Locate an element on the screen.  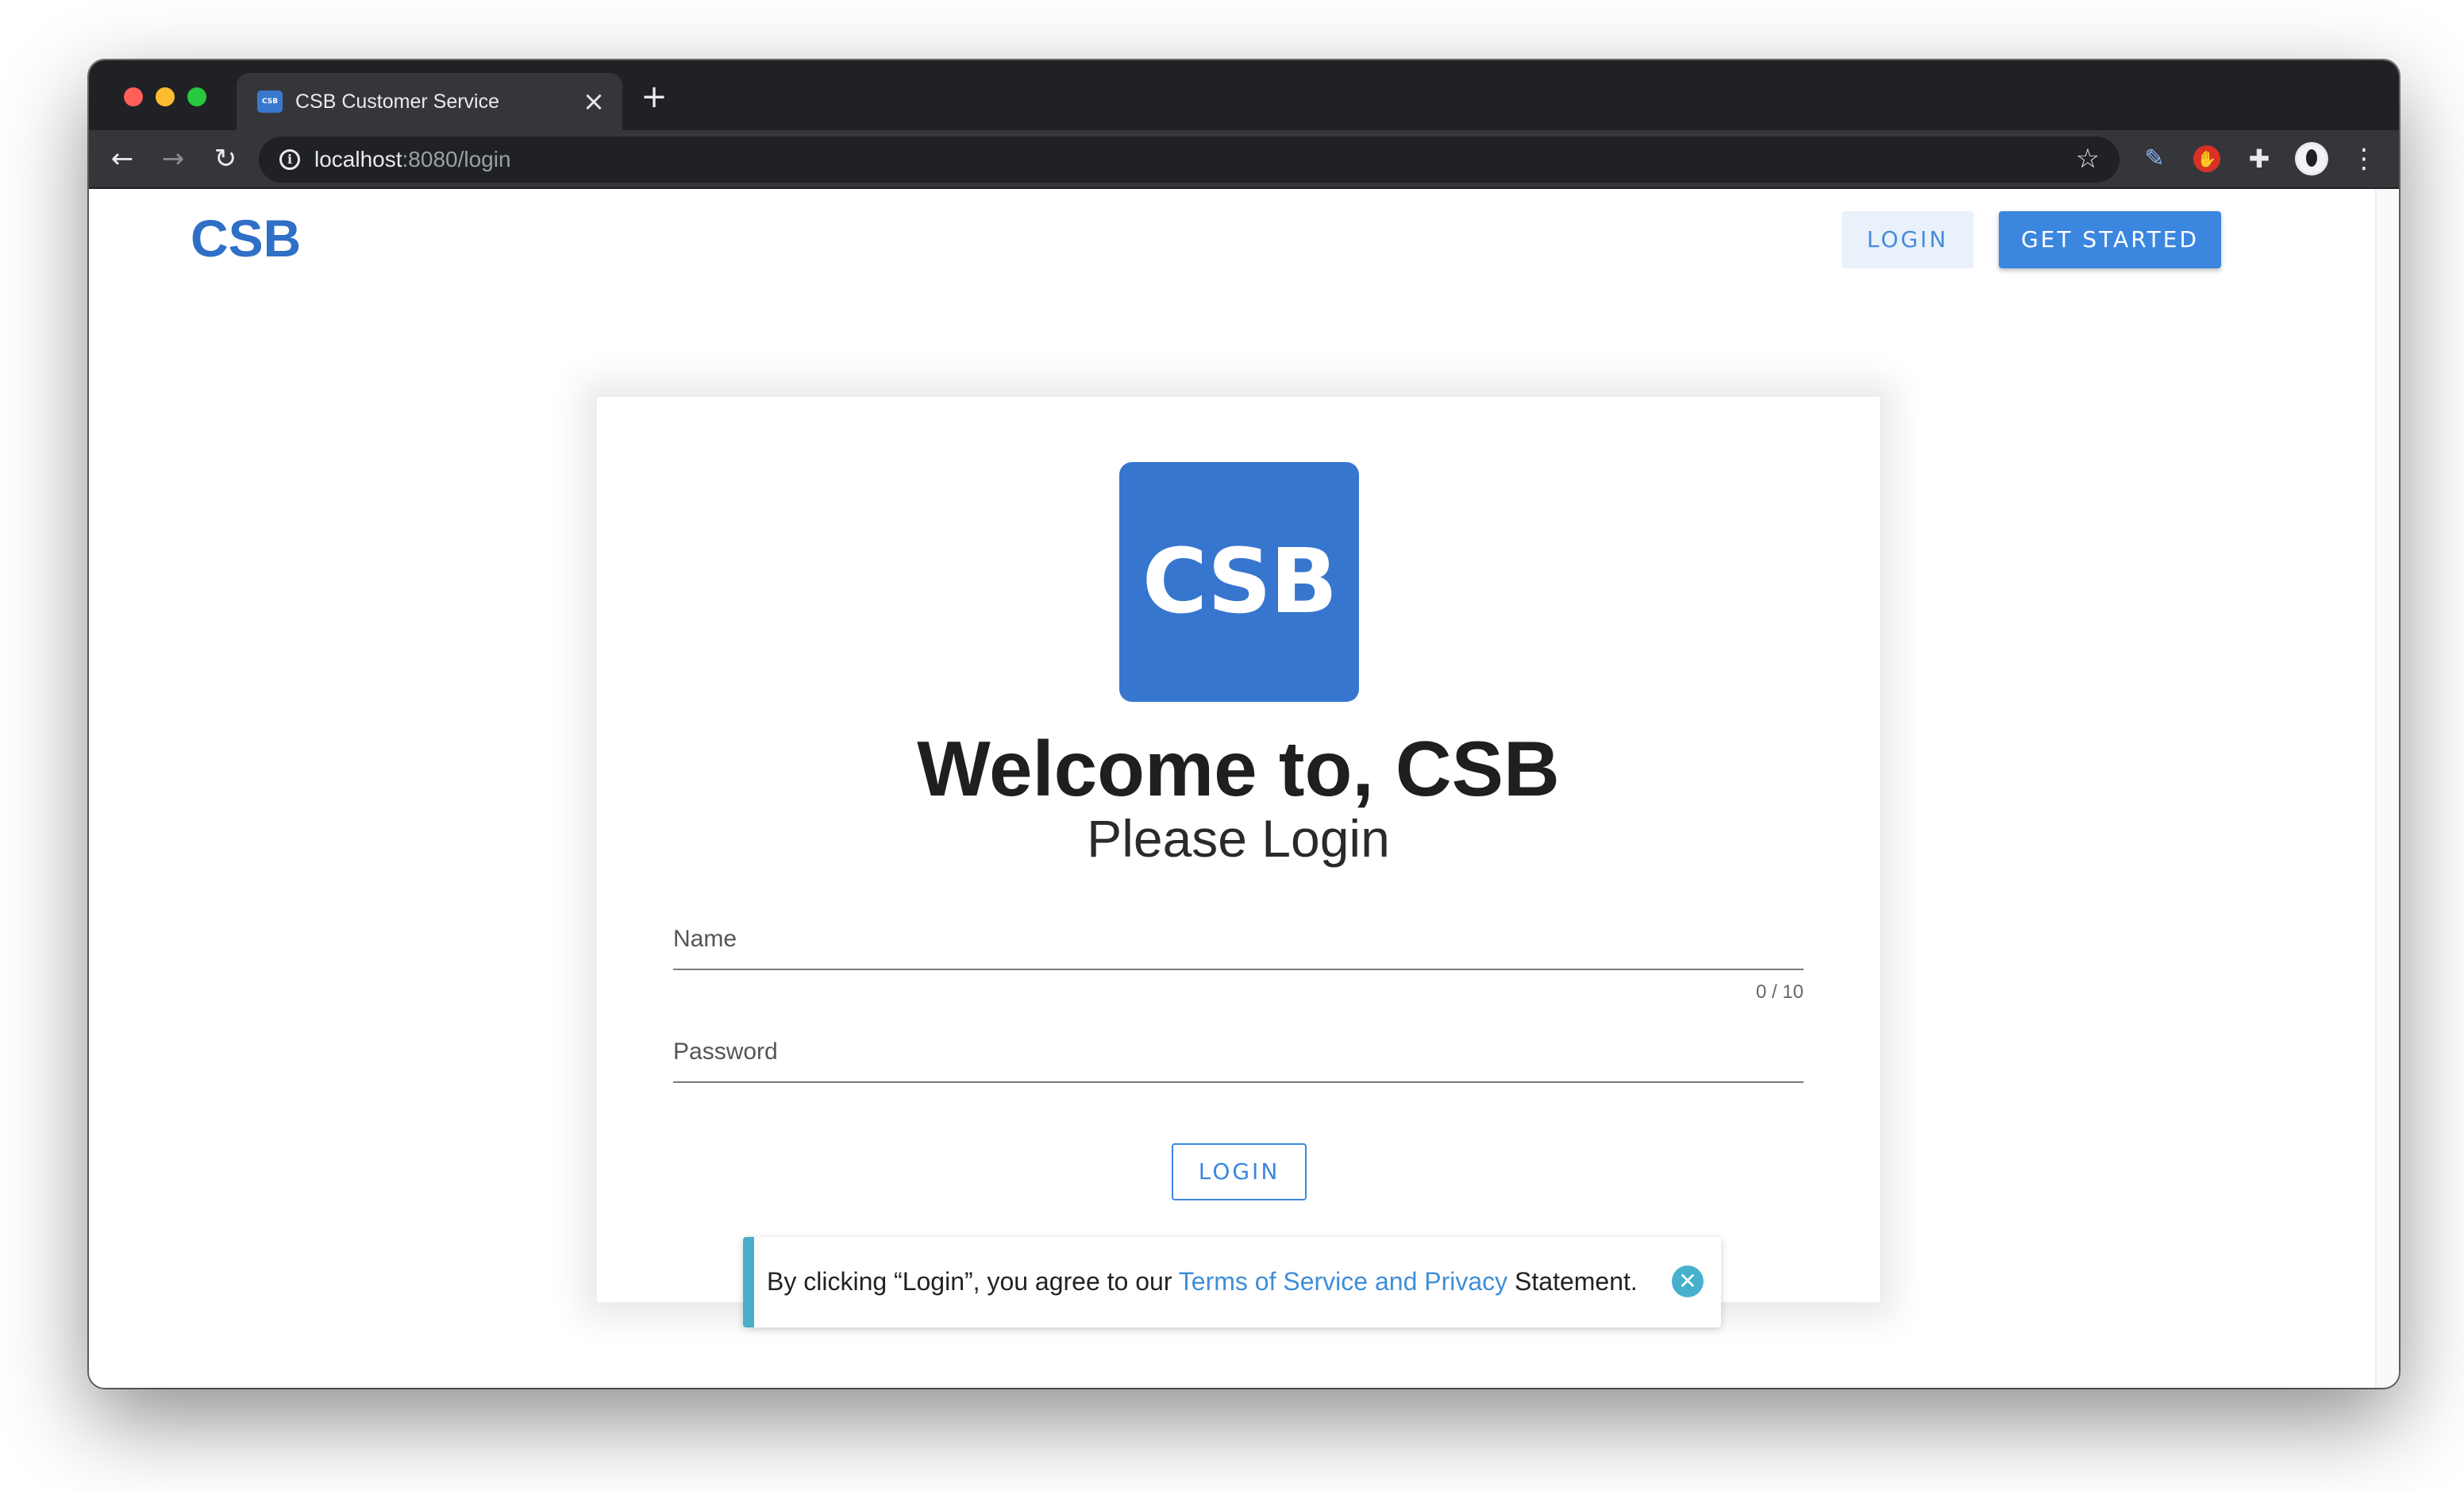
forward-arrow-icon: → is located at coordinates (173, 158).